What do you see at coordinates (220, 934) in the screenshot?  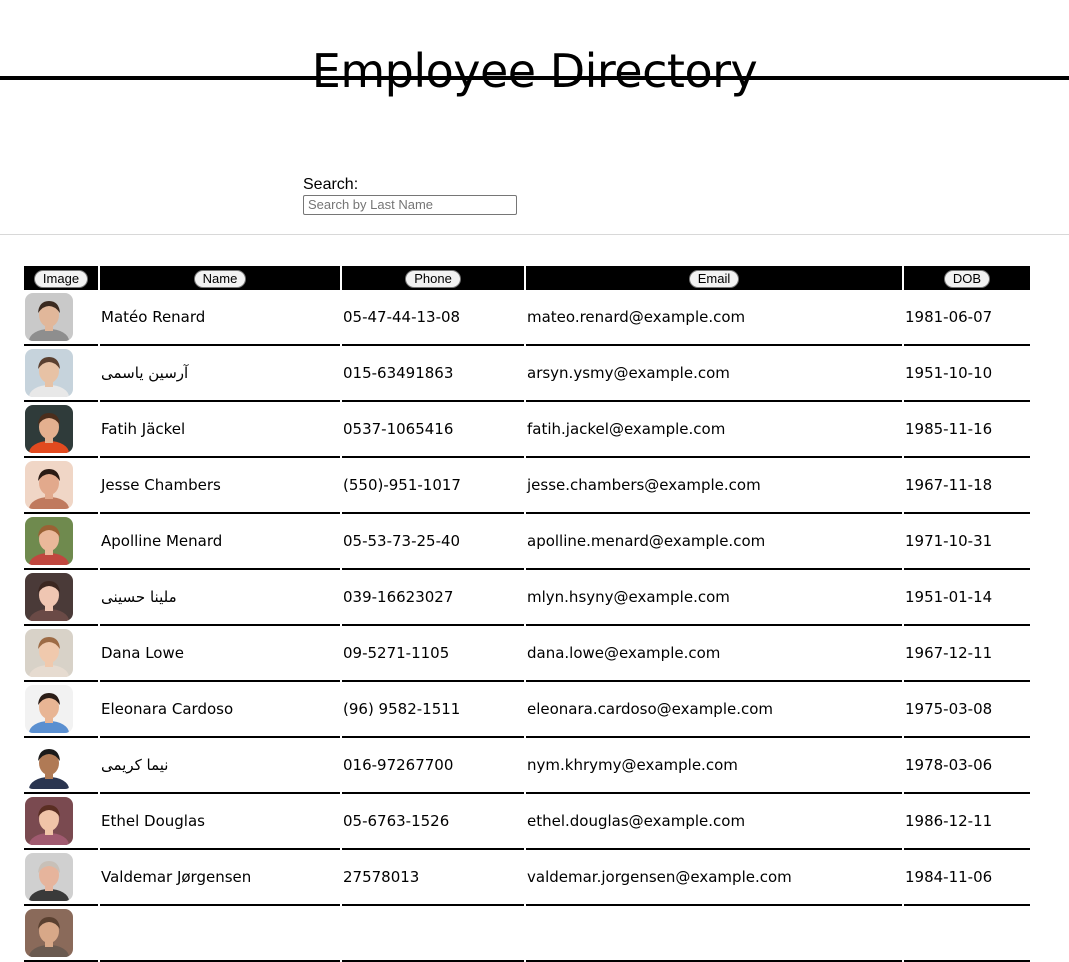 I see `name-cell` at bounding box center [220, 934].